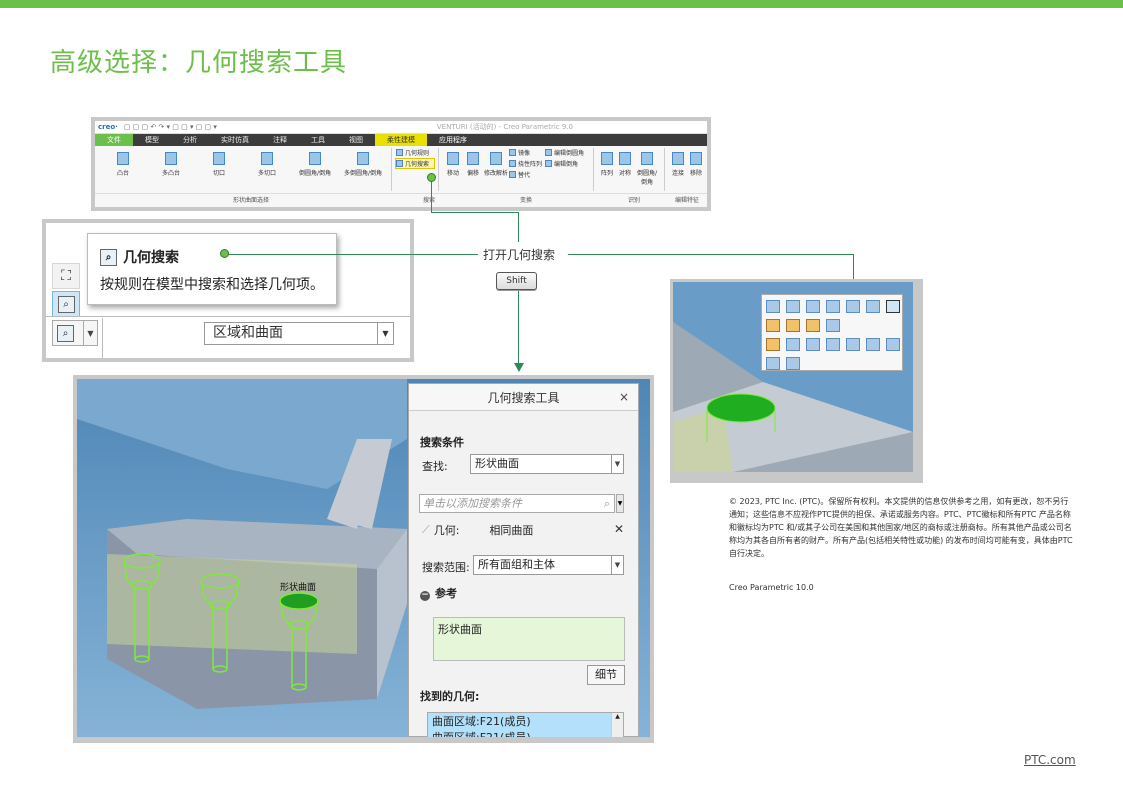  What do you see at coordinates (833, 325) in the screenshot?
I see `select-tool-icon` at bounding box center [833, 325].